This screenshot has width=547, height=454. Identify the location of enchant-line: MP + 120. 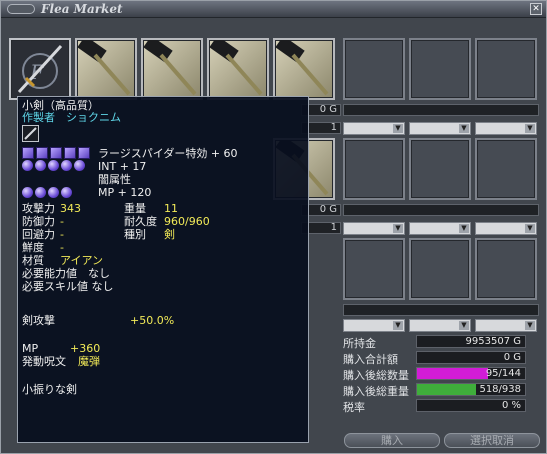
(125, 192).